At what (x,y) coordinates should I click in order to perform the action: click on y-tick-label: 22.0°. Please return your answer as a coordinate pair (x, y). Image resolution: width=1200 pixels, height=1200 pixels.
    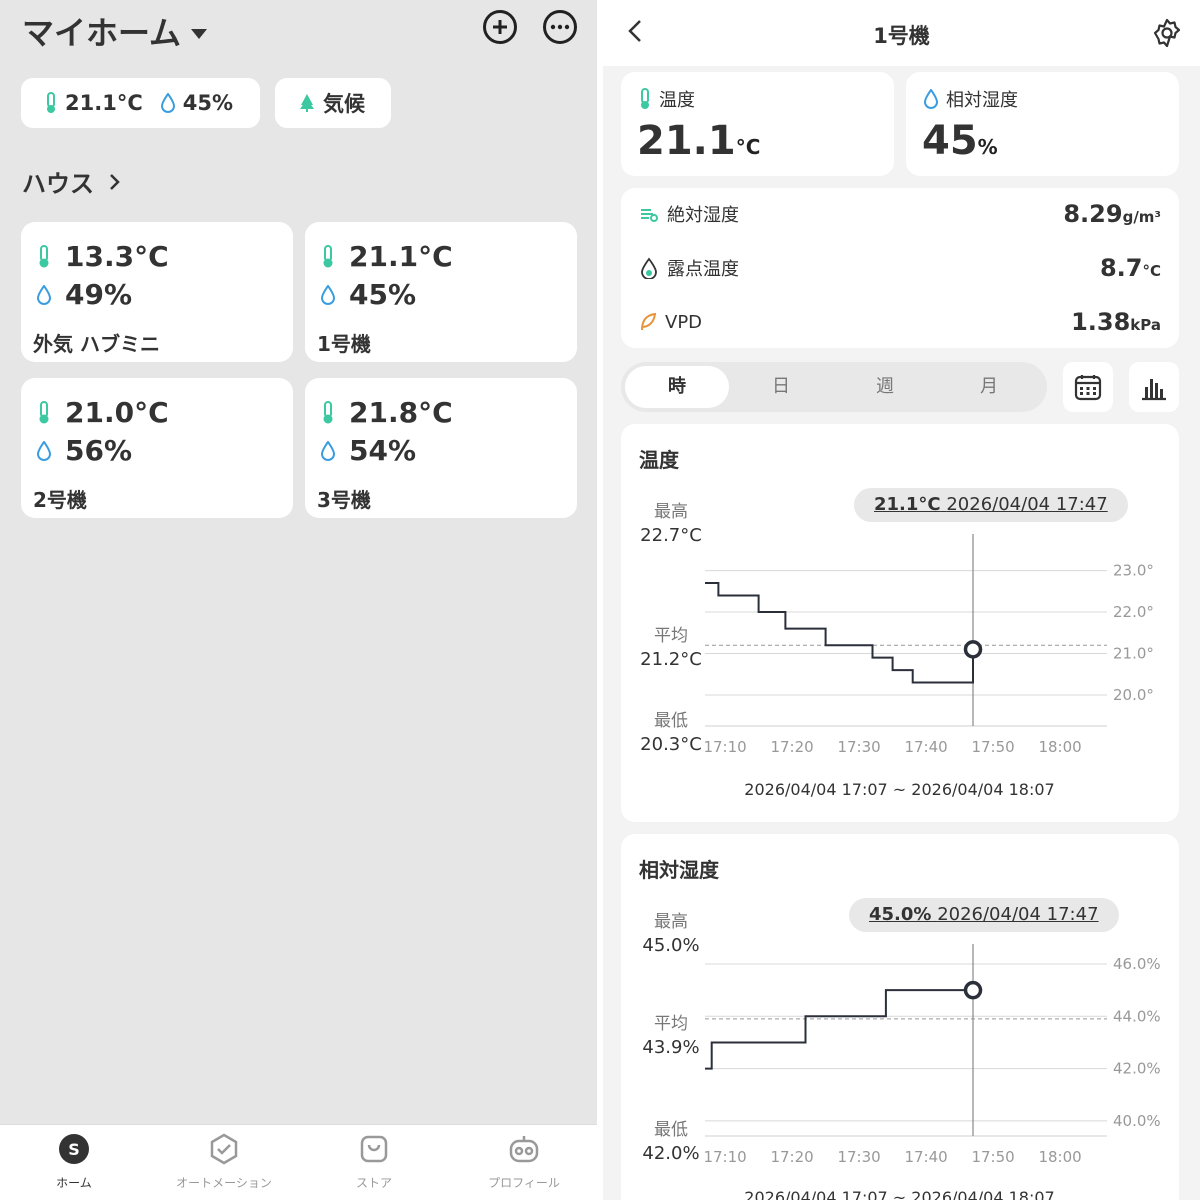
    Looking at the image, I should click on (1133, 612).